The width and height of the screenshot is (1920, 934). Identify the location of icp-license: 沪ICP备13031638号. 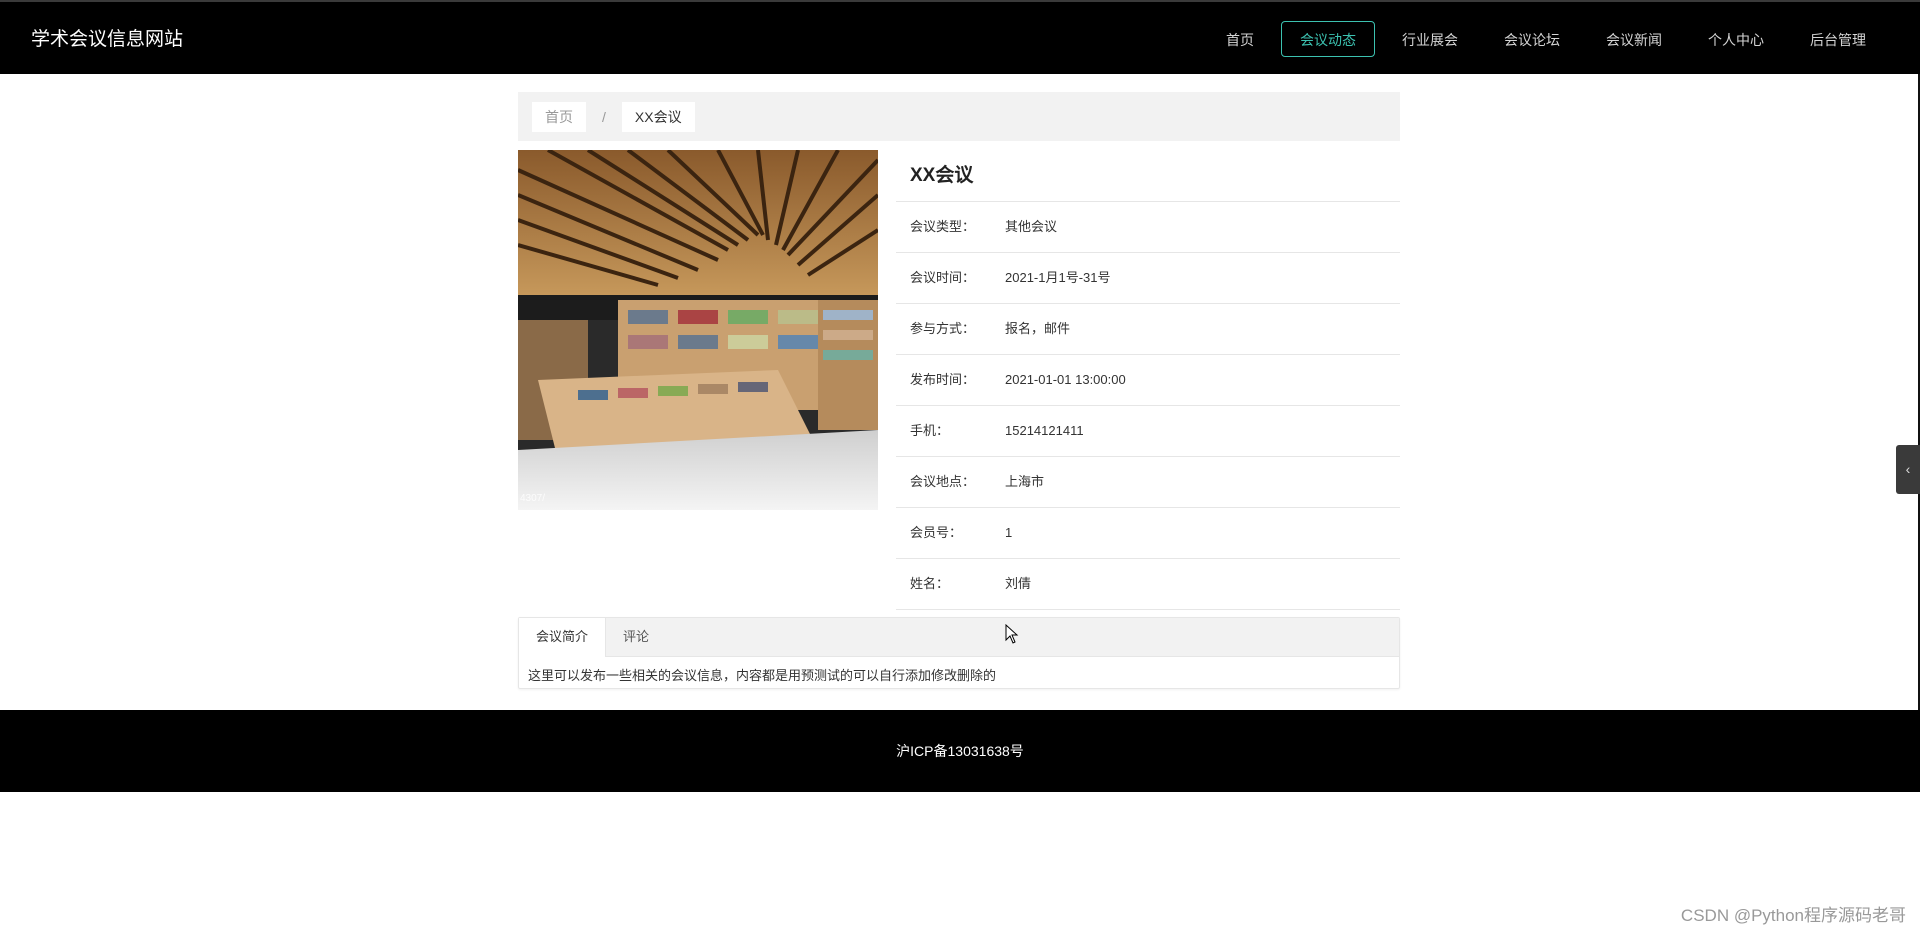
(960, 751).